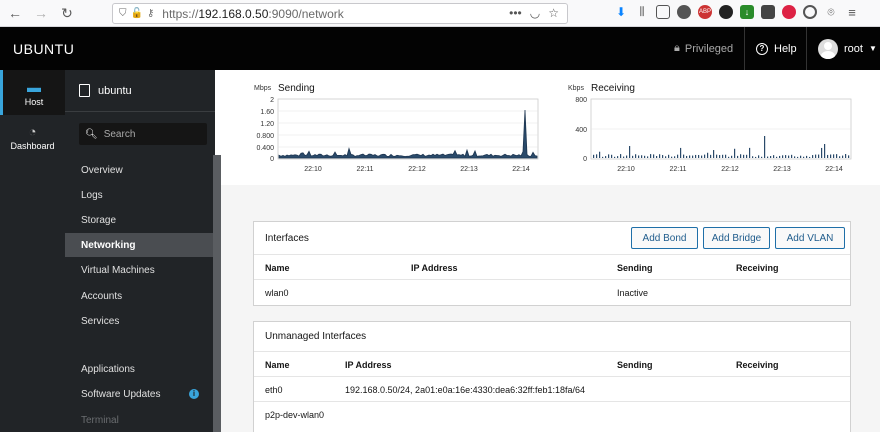 This screenshot has height=432, width=880. I want to click on sending-x-tick: 22:12, so click(417, 169).